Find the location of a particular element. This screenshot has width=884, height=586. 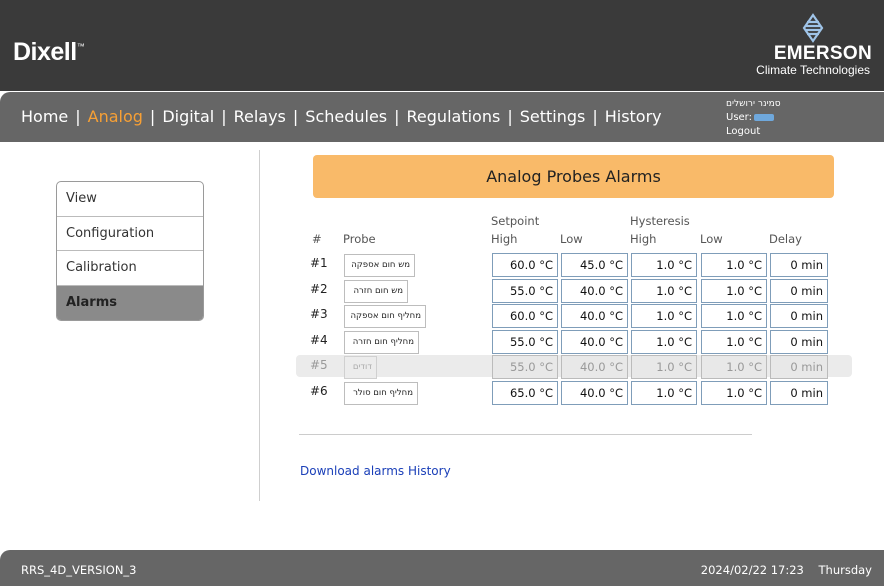

probe-name: מחליף חום אספקה is located at coordinates (385, 316).